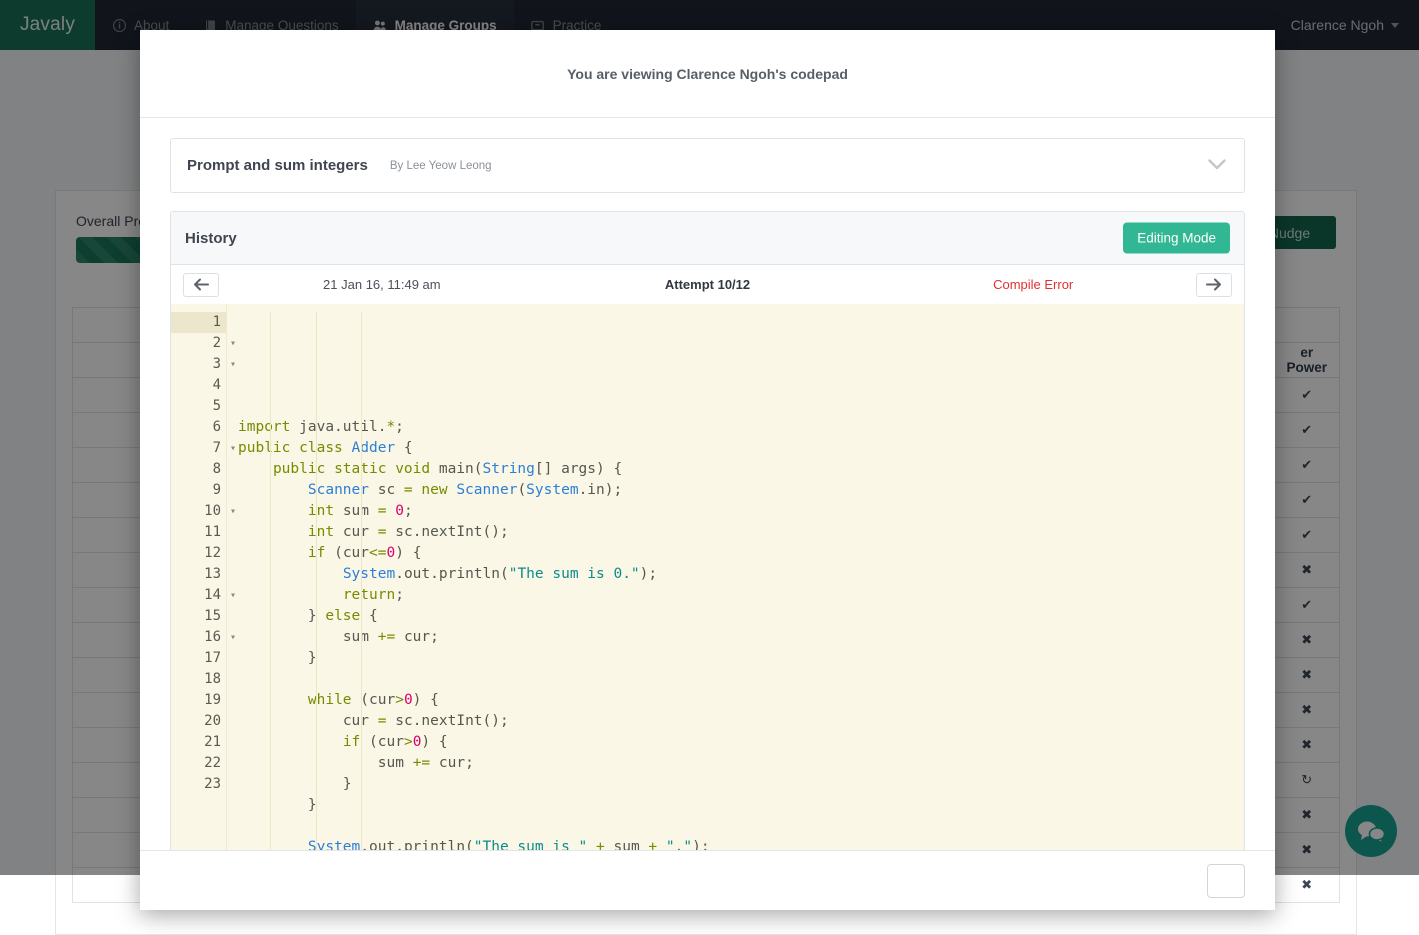  Describe the element at coordinates (1214, 285) in the screenshot. I see `arrow-right-icon` at that location.